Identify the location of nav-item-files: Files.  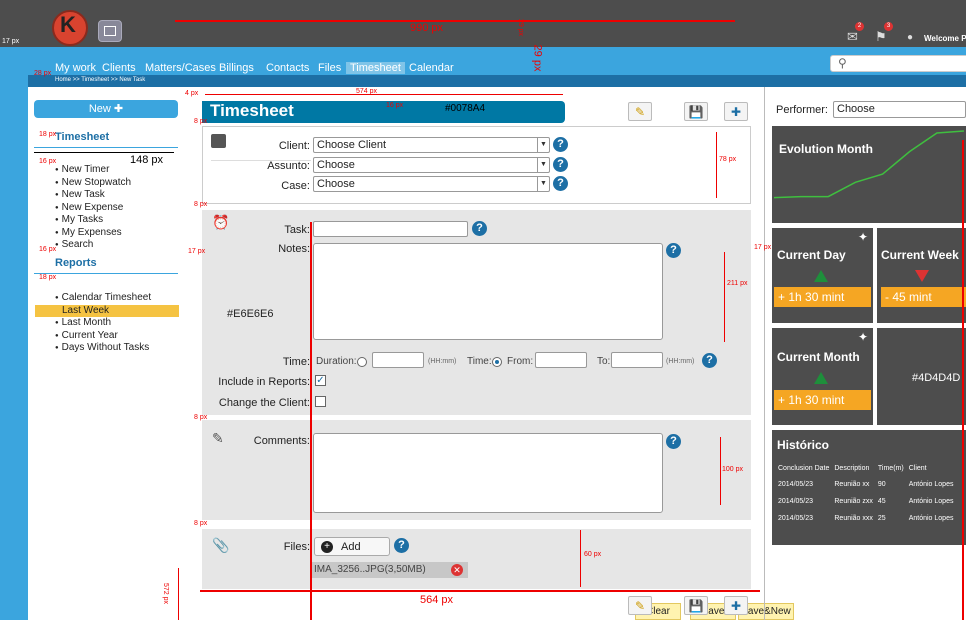
(329, 68).